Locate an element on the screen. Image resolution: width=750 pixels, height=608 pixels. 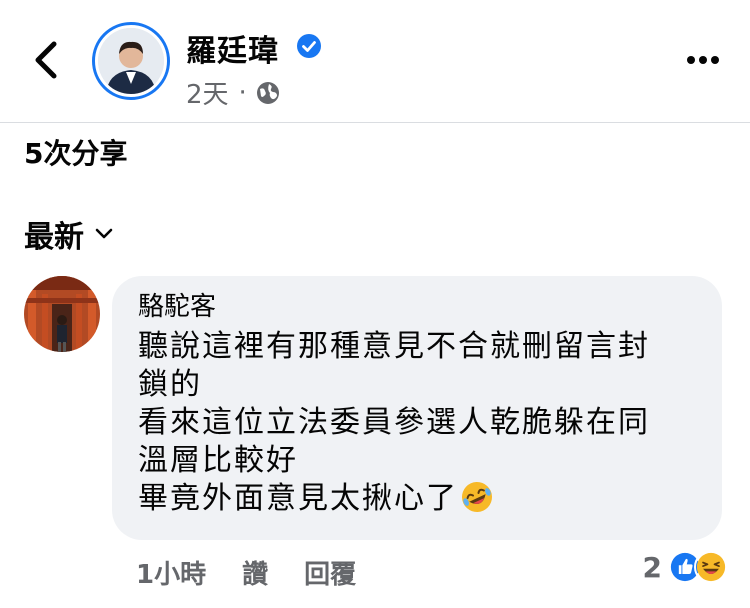
like-button: 讚 is located at coordinates (255, 572).